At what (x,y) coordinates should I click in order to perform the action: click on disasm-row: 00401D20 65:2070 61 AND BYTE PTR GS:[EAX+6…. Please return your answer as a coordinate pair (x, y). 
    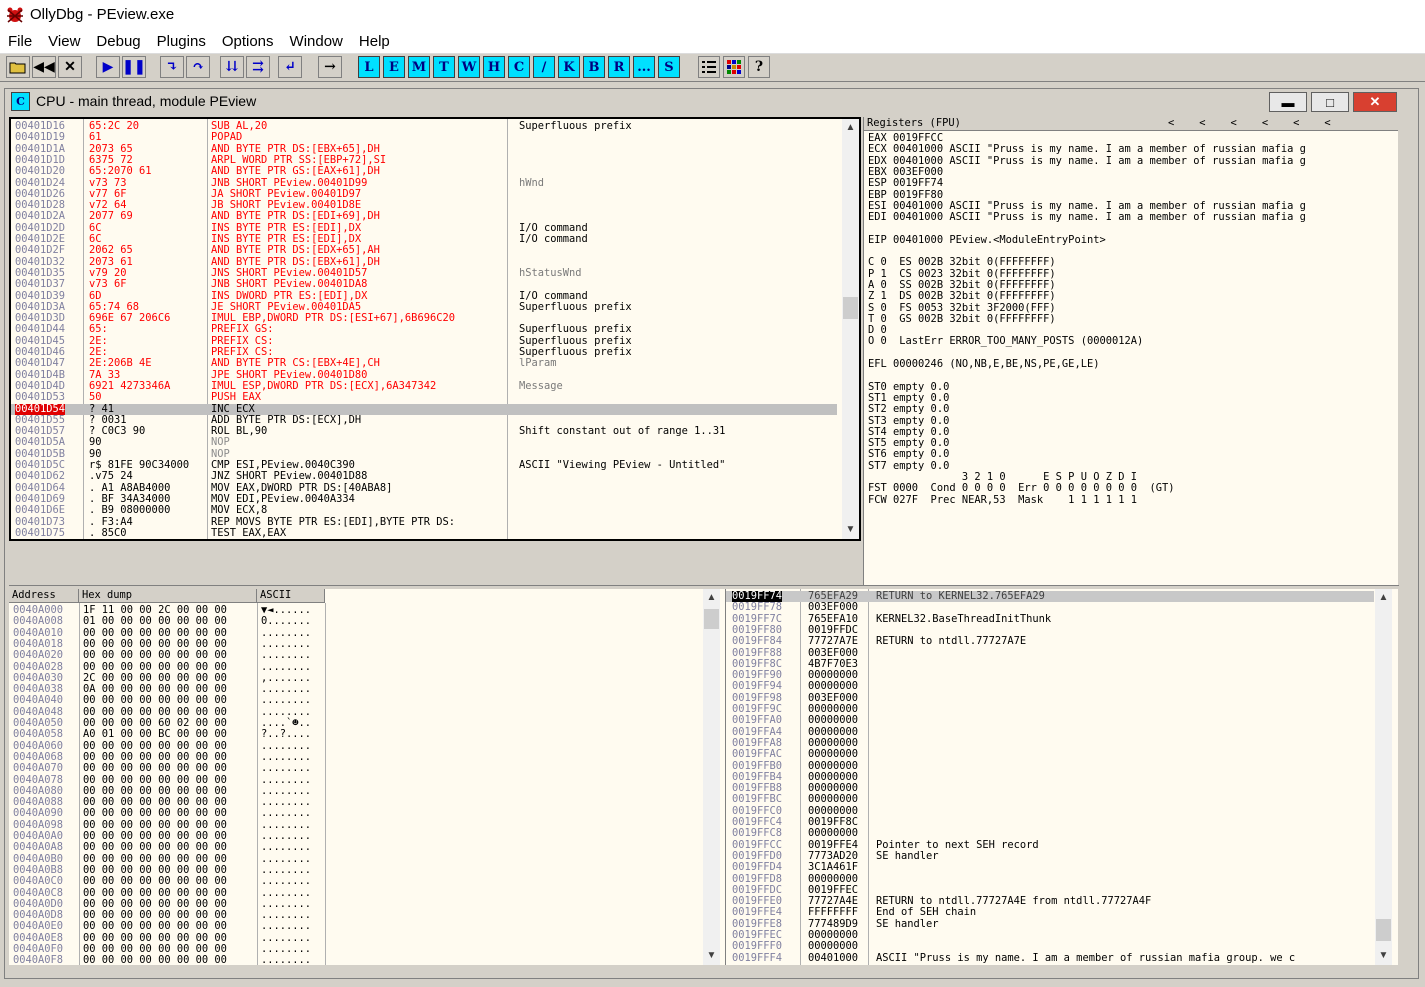
    Looking at the image, I should click on (424, 171).